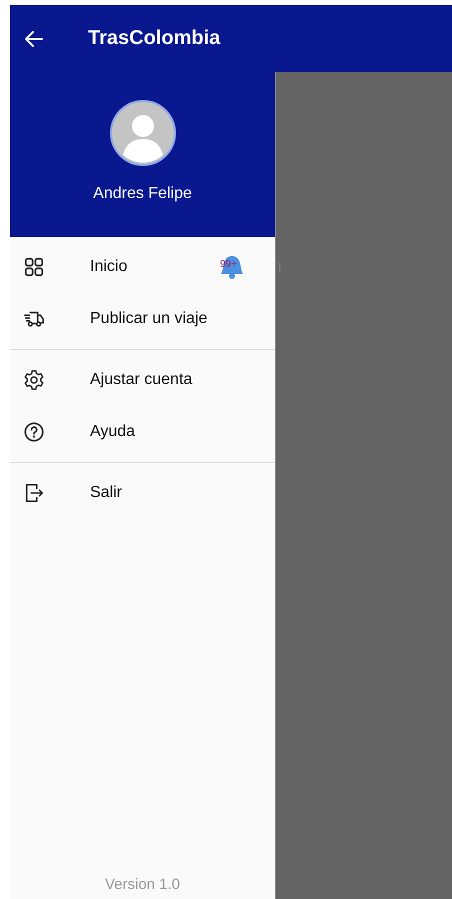 The width and height of the screenshot is (452, 899). I want to click on user-name: Andres Felipe, so click(142, 194).